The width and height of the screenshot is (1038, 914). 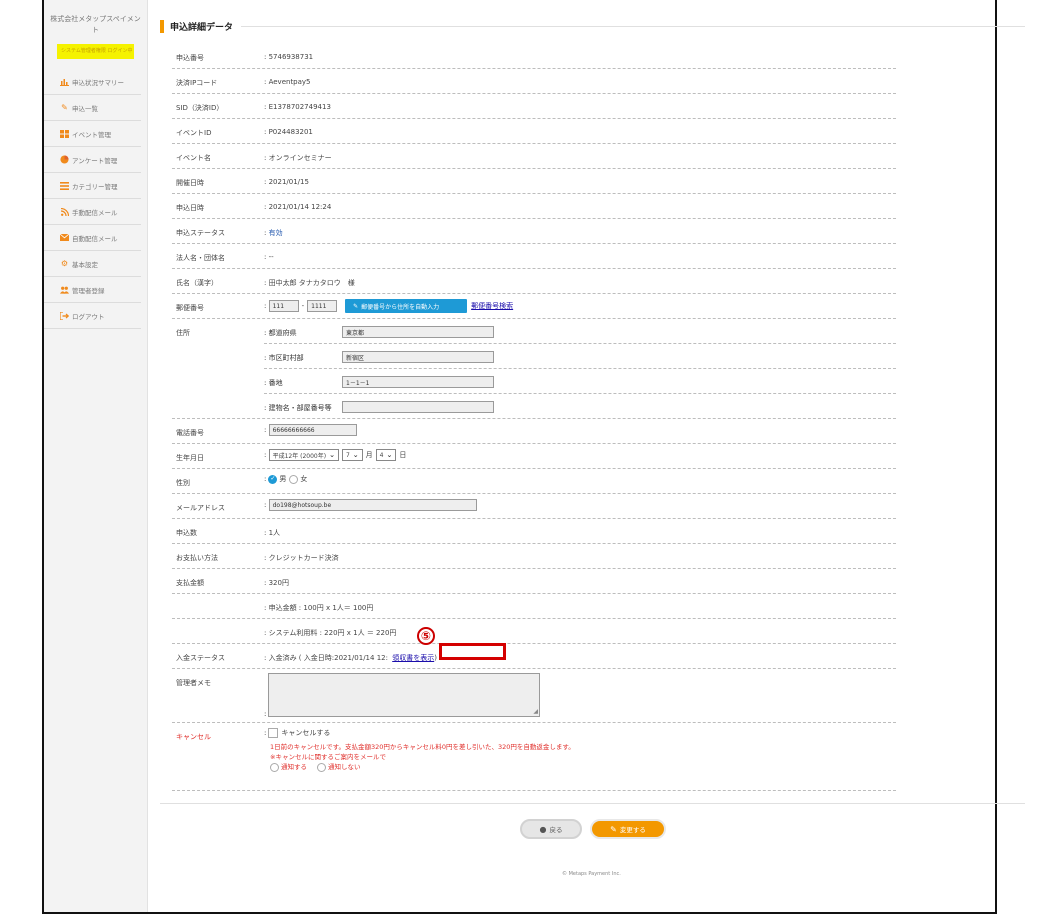 What do you see at coordinates (404, 695) in the screenshot?
I see `memo-textarea: ◢` at bounding box center [404, 695].